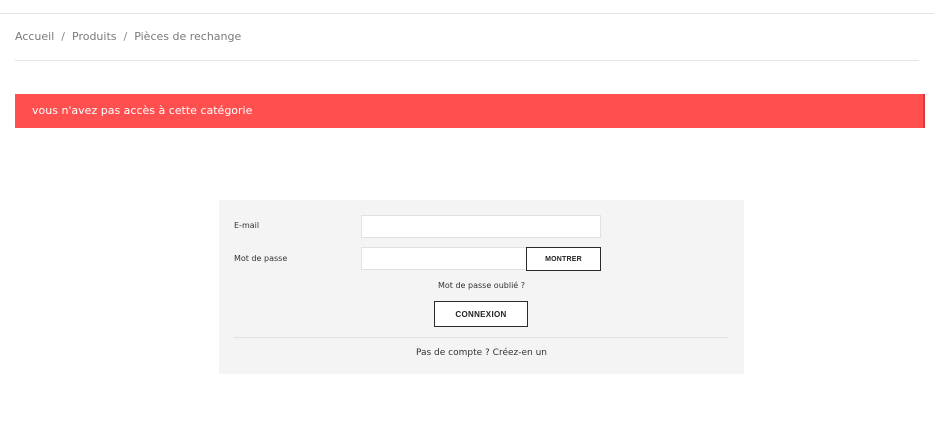 The height and width of the screenshot is (427, 934). What do you see at coordinates (481, 337) in the screenshot?
I see `form-divider` at bounding box center [481, 337].